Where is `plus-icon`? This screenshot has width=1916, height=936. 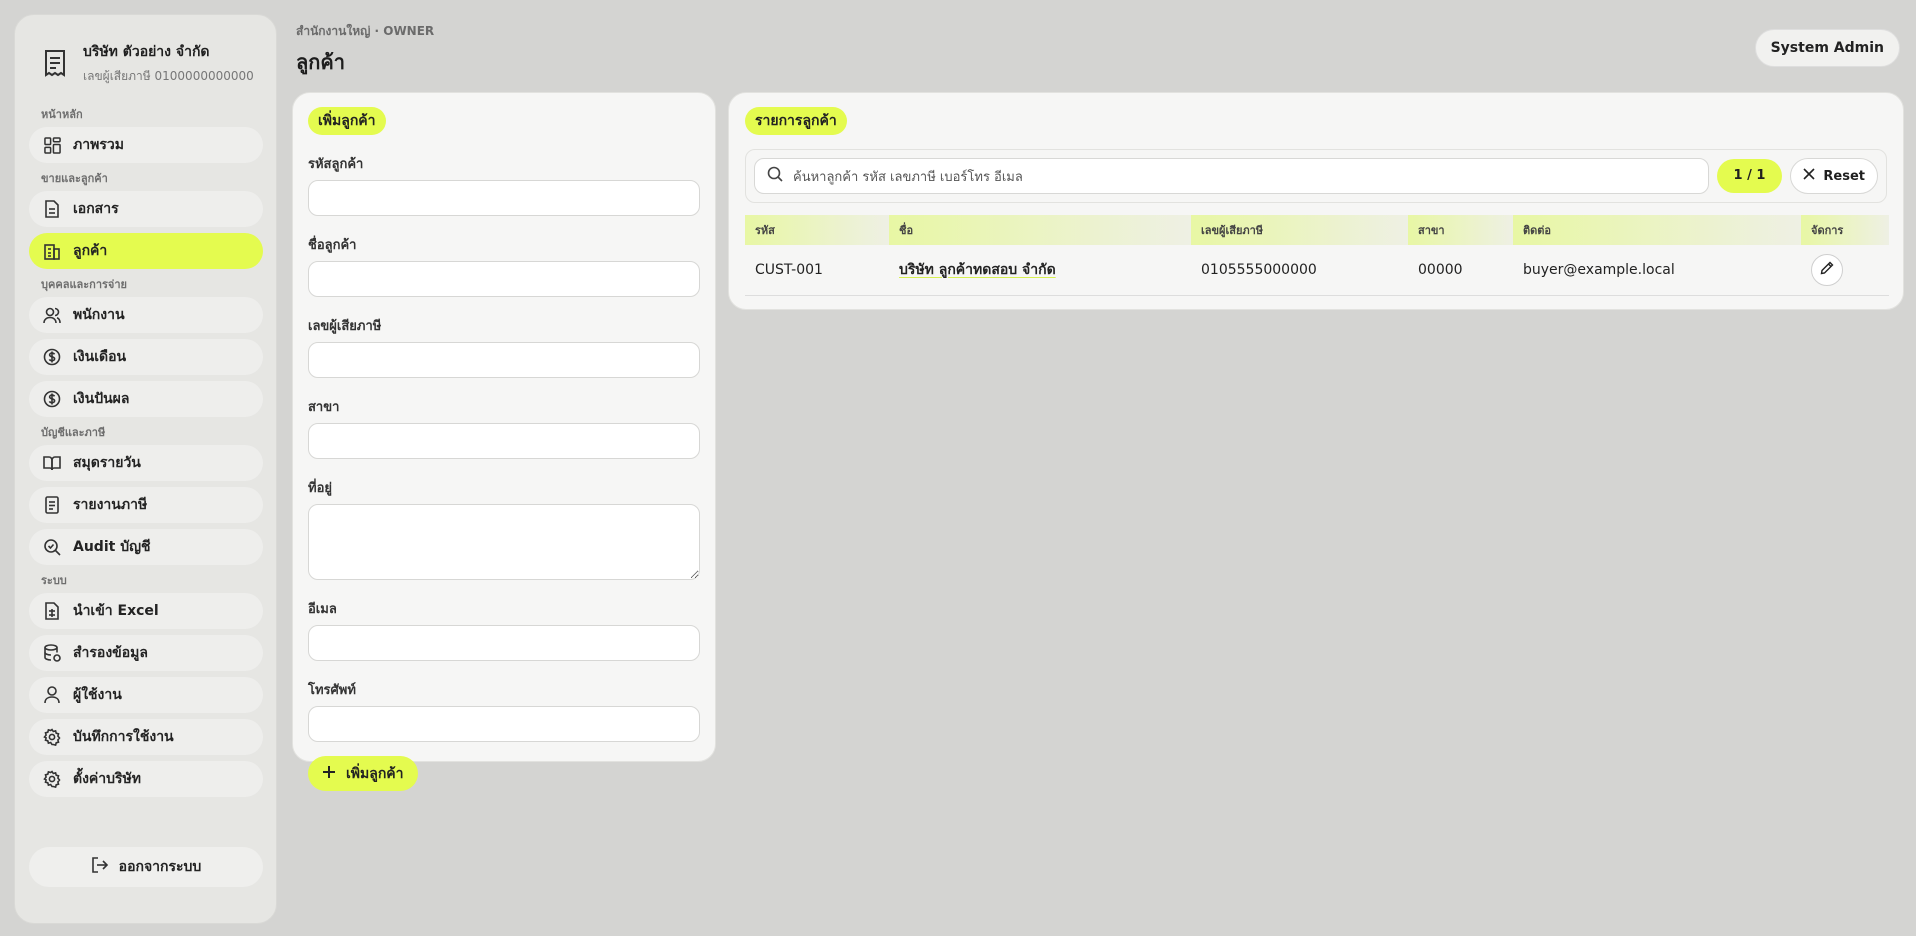
plus-icon is located at coordinates (329, 774).